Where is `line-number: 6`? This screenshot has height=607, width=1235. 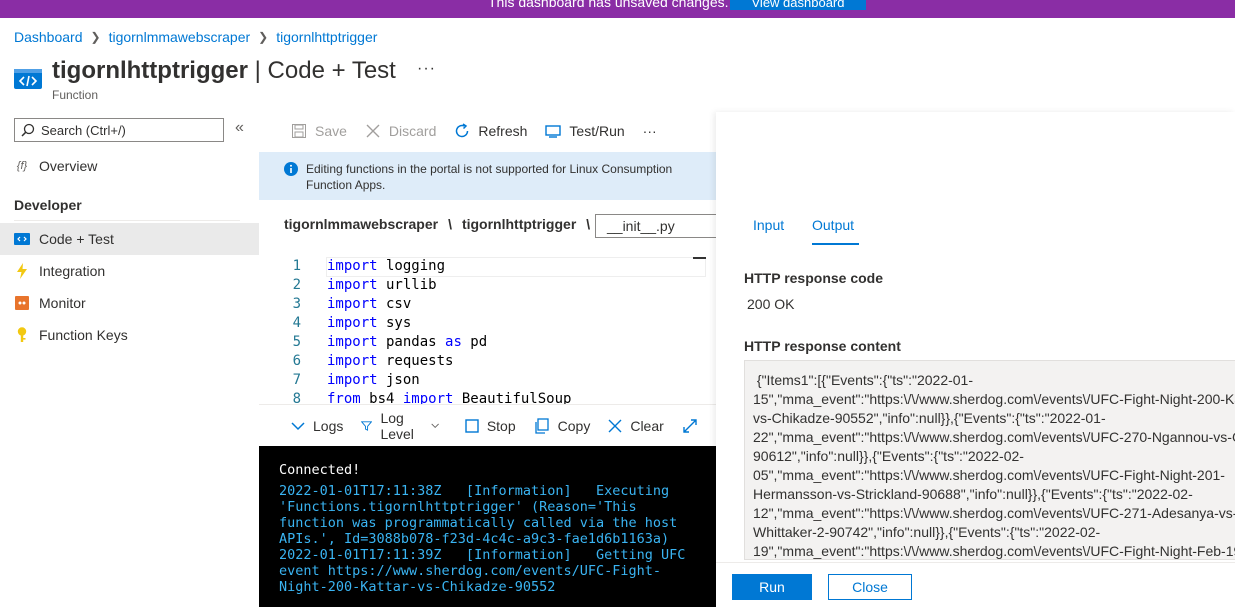
line-number: 6 is located at coordinates (296, 361).